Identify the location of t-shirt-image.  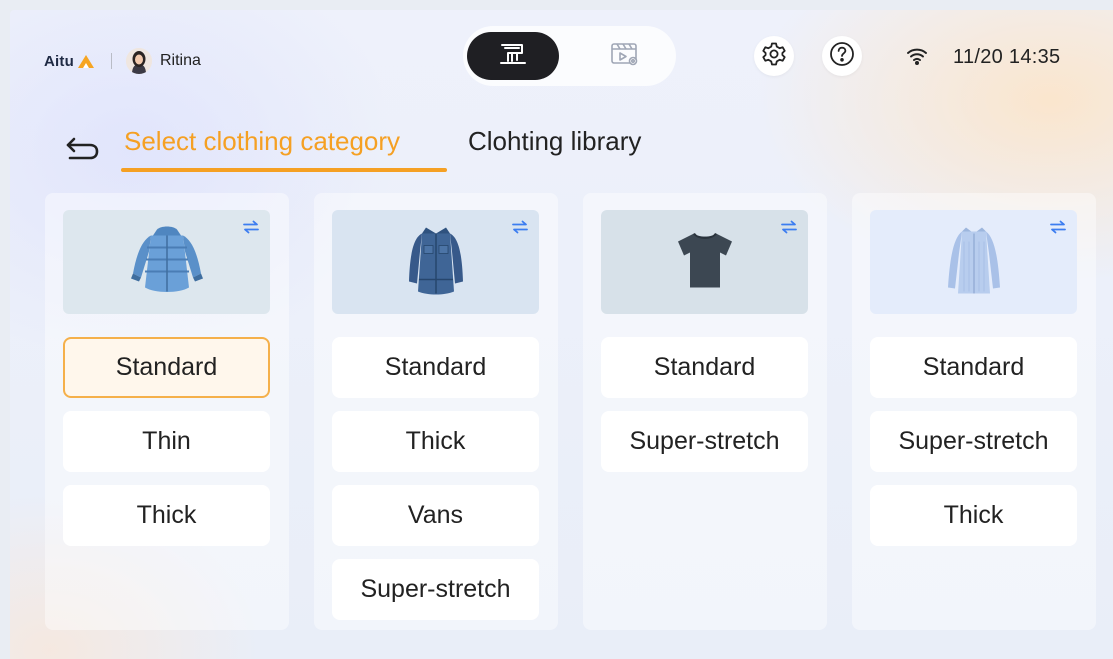
(705, 262).